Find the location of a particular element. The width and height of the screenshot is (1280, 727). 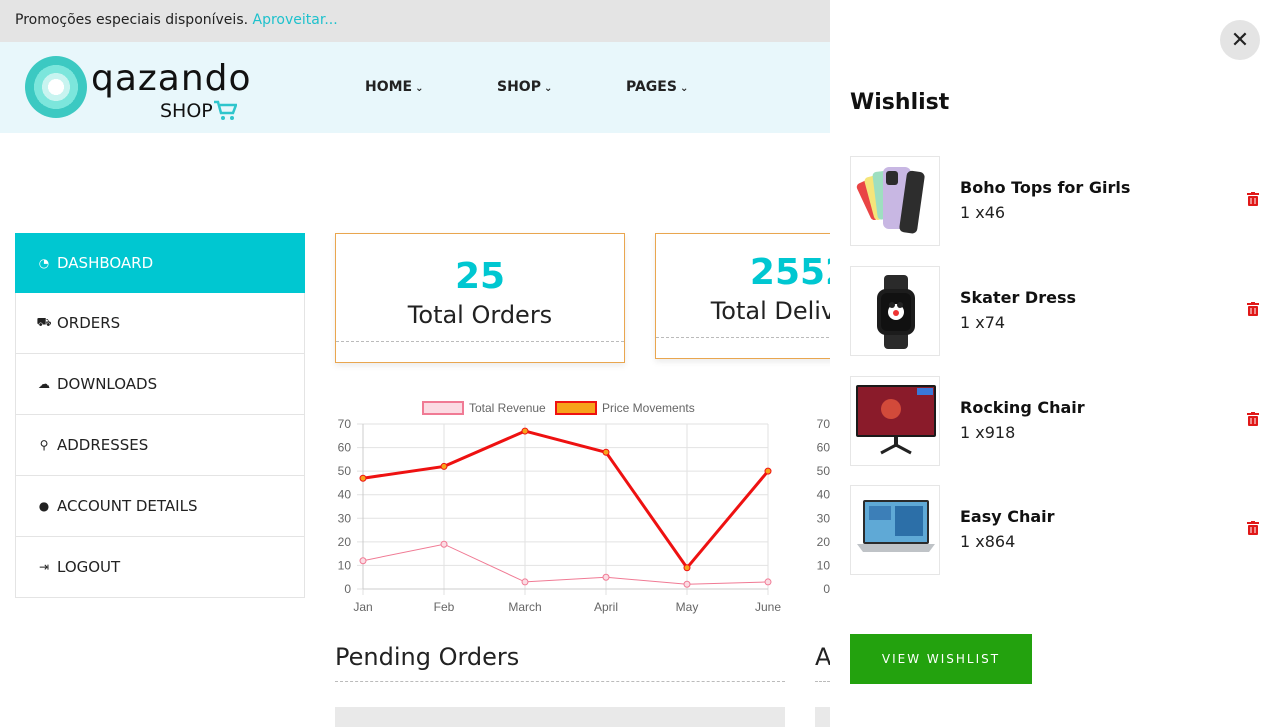

nav-home-label: HOME is located at coordinates (389, 87).